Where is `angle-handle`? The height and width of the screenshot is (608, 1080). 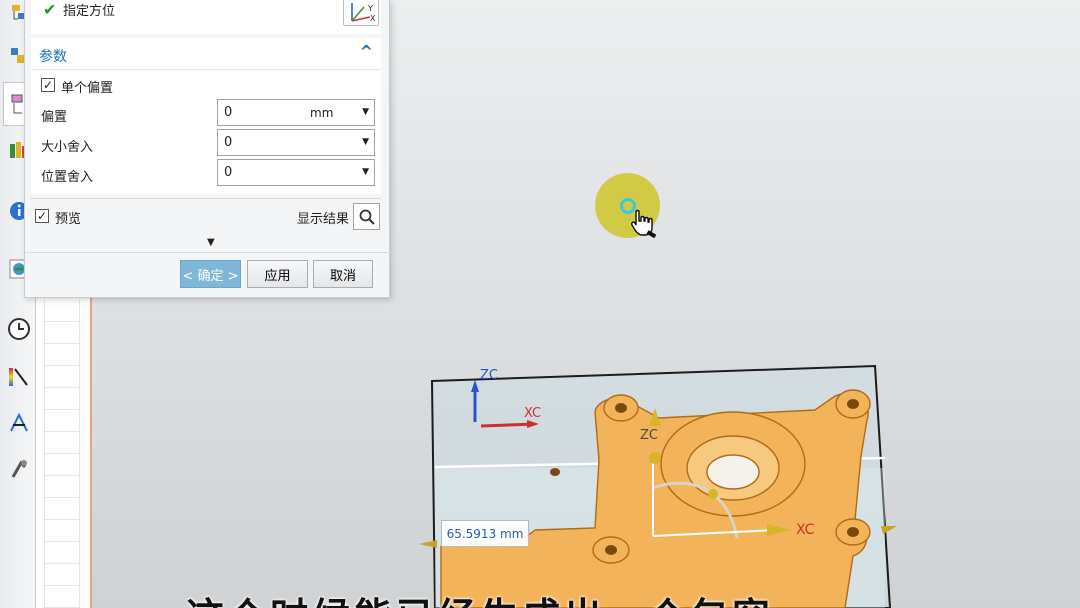 angle-handle is located at coordinates (713, 494).